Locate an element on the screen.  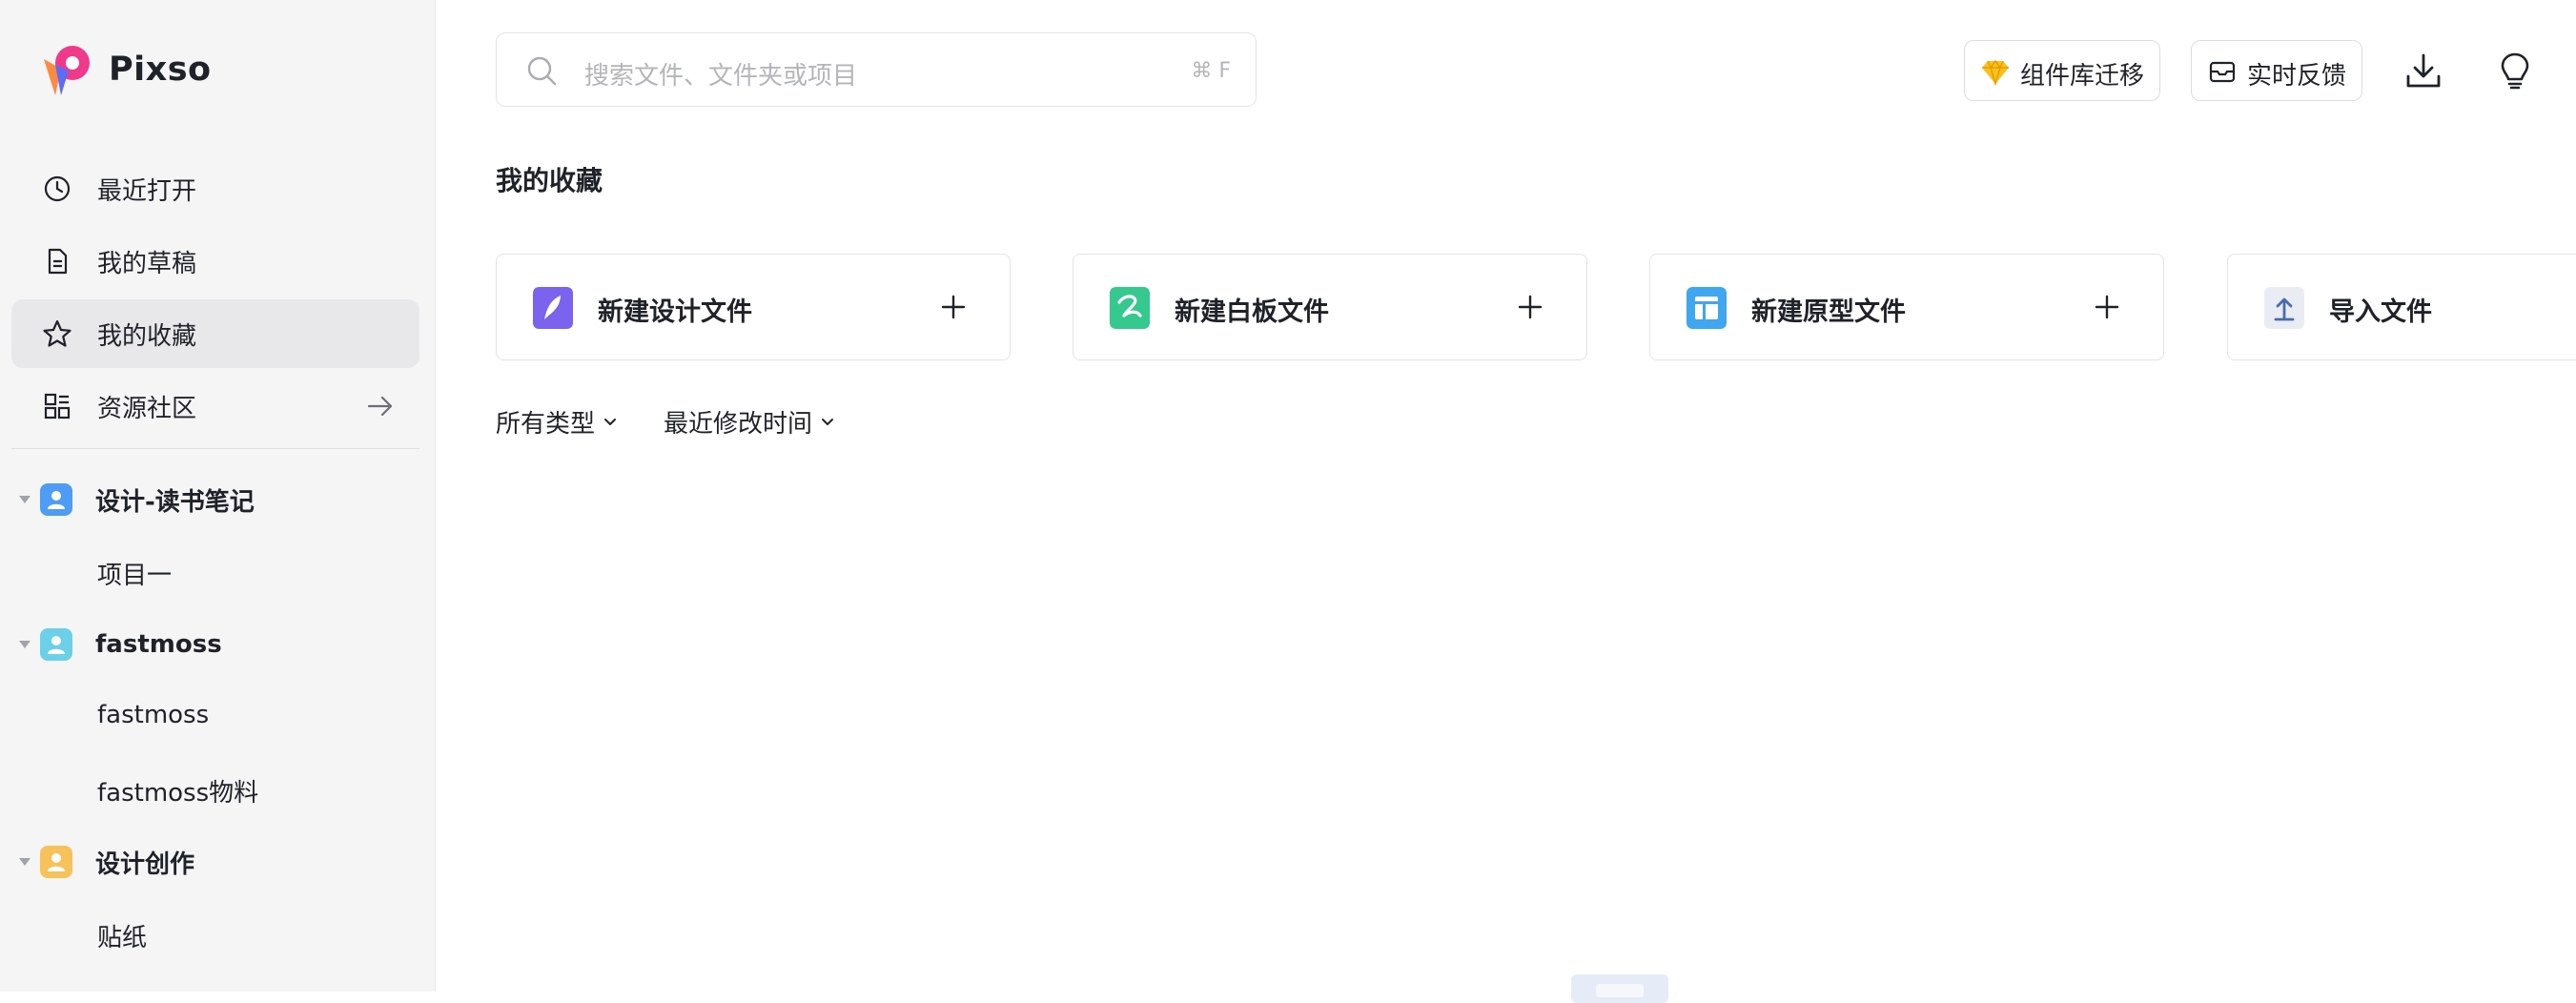
type-filter-dropdown: 所有类型 is located at coordinates (557, 422).